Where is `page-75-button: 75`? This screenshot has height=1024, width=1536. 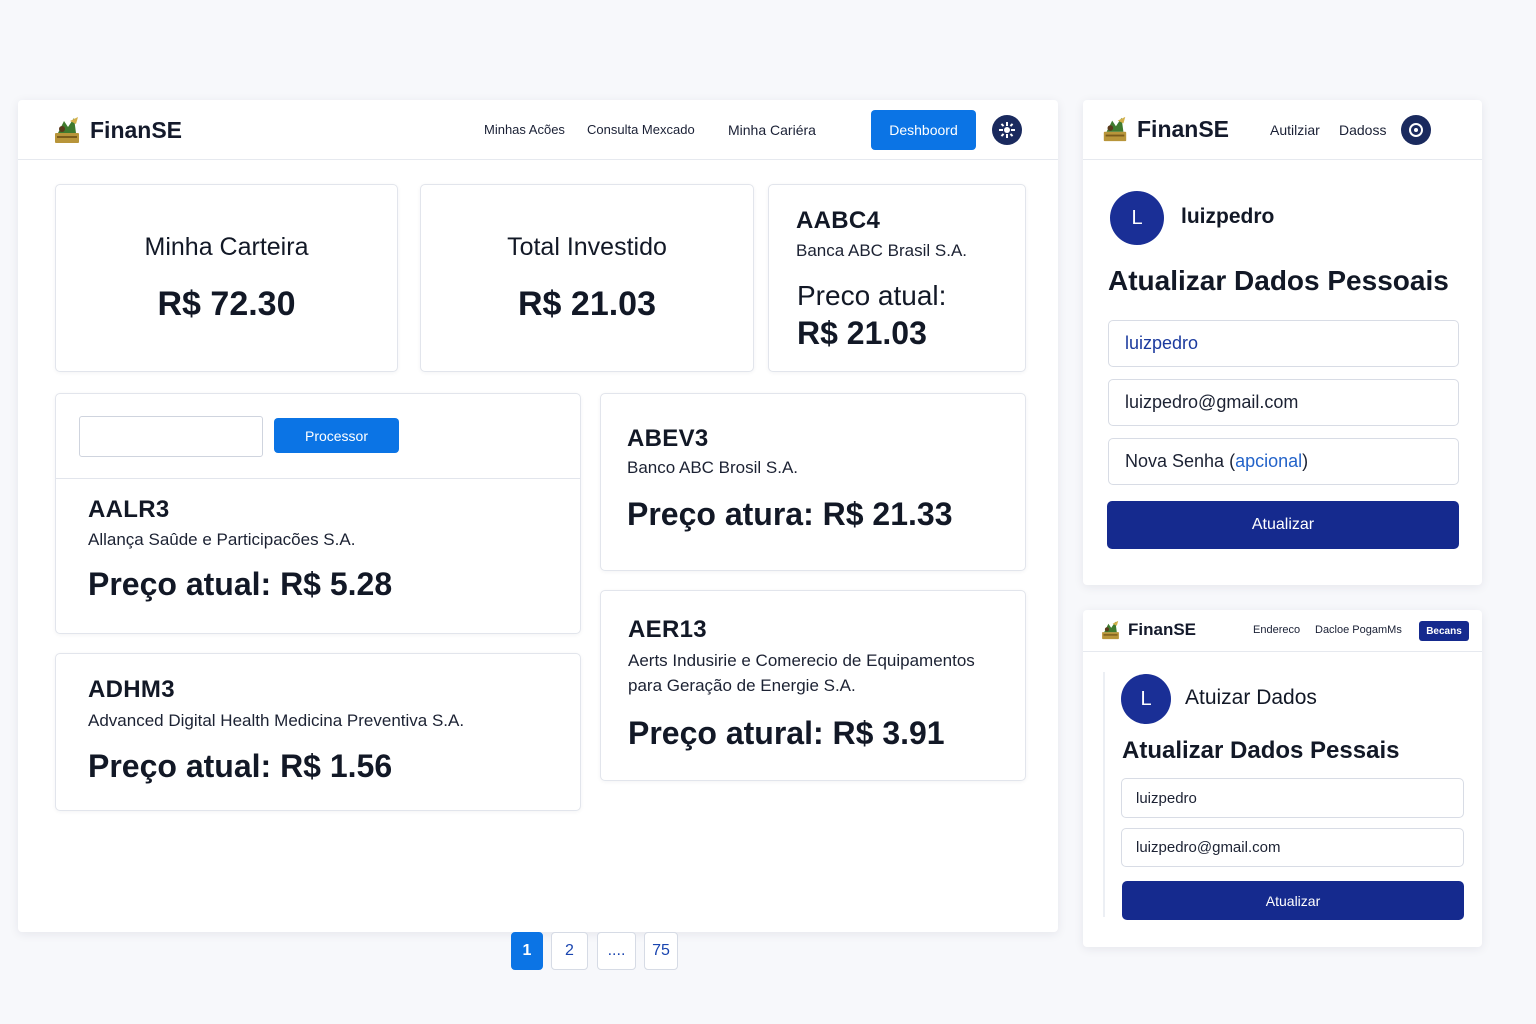
page-75-button: 75 is located at coordinates (661, 951).